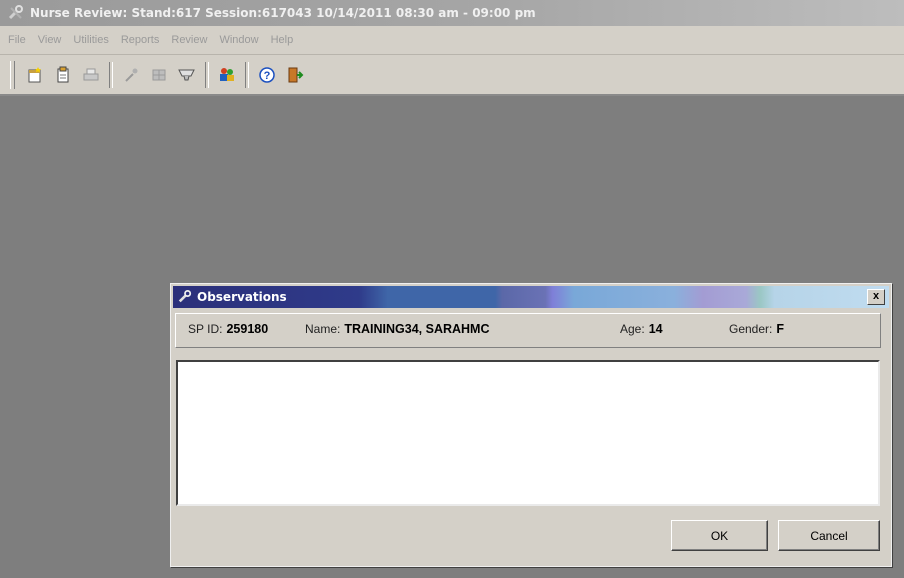 The height and width of the screenshot is (578, 904). I want to click on menu-utilities: Utilities, so click(90, 40).